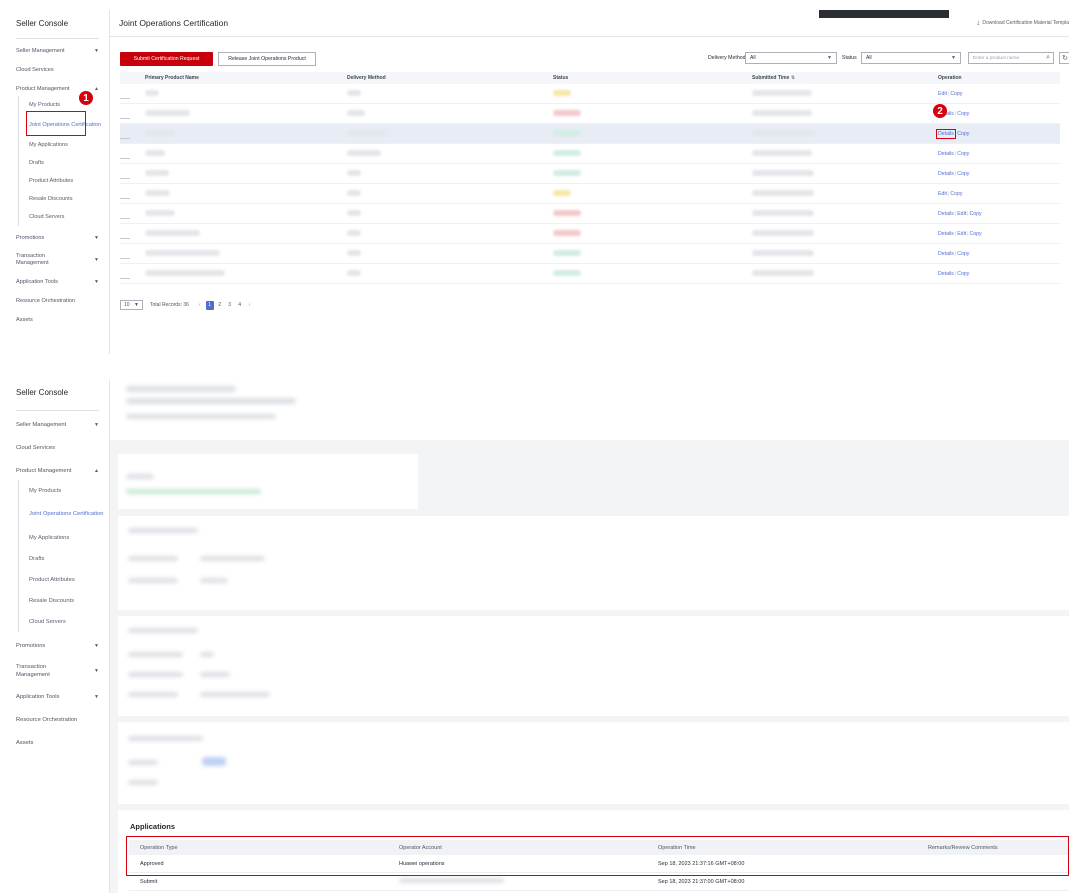 The height and width of the screenshot is (893, 1069). Describe the element at coordinates (153, 826) in the screenshot. I see `applications-title: Applications` at that location.